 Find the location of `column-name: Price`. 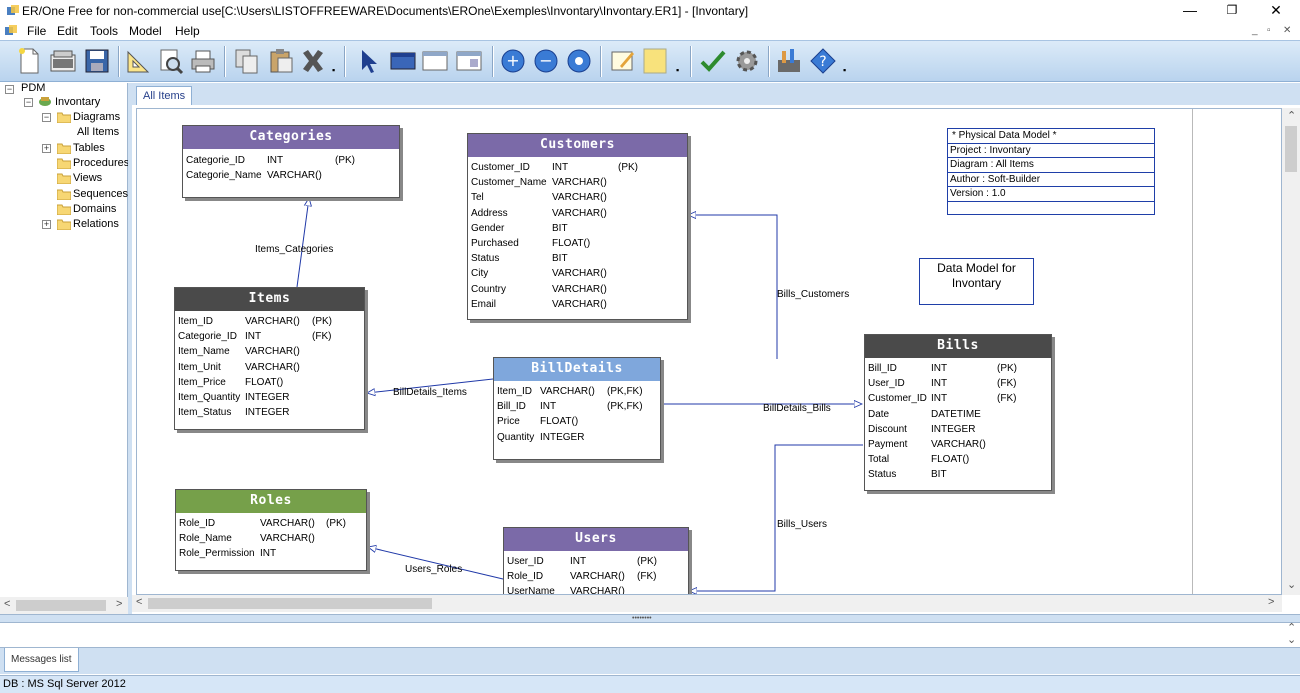

column-name: Price is located at coordinates (508, 422).